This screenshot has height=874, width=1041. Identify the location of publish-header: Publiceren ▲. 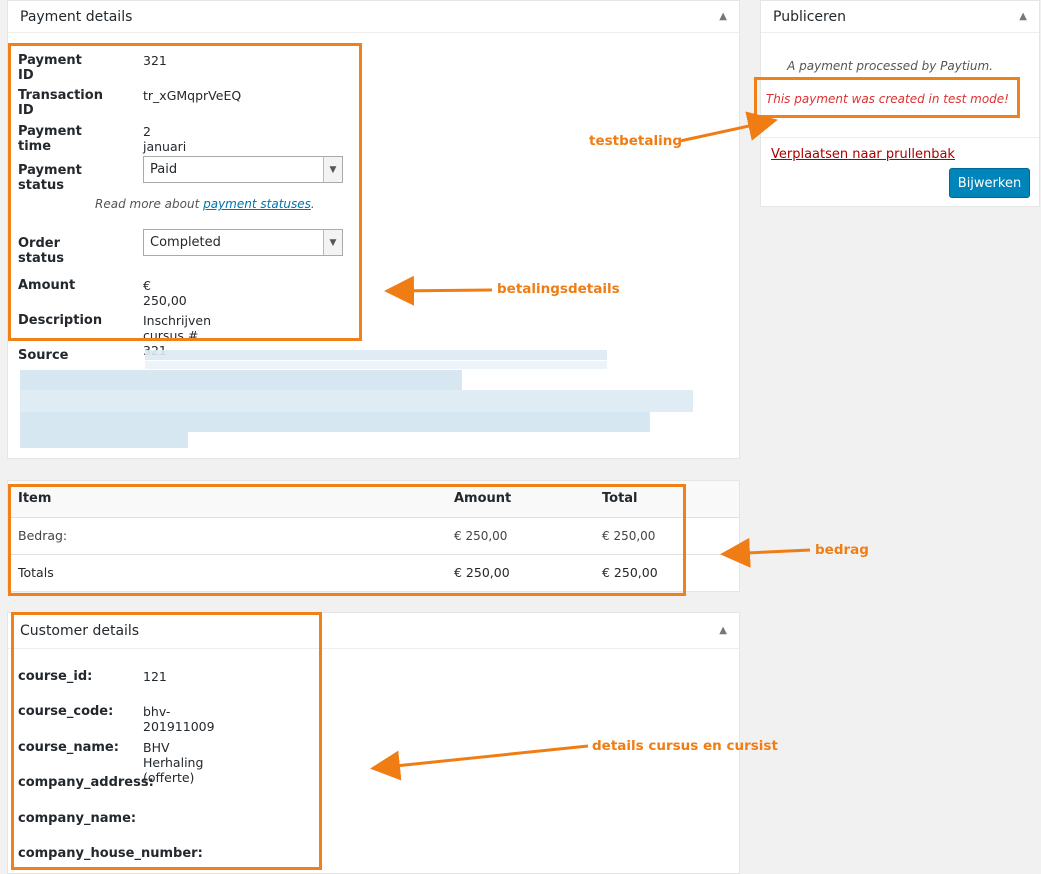
(900, 17).